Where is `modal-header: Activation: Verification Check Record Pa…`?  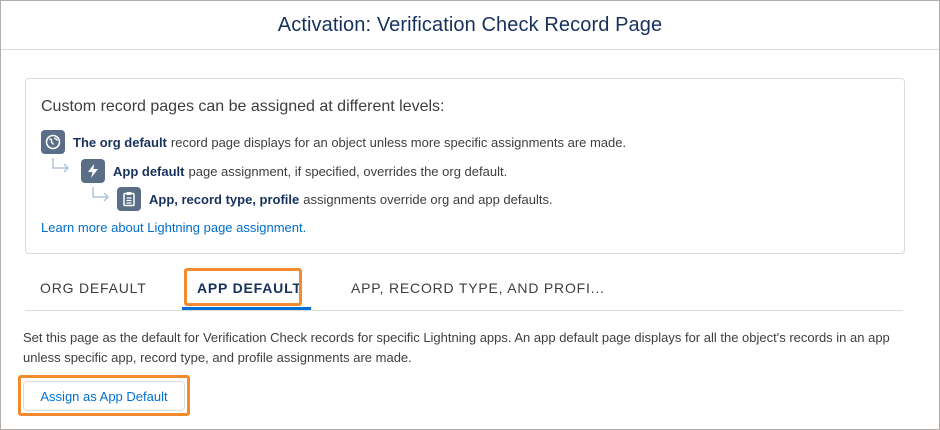
modal-header: Activation: Verification Check Record Pa… is located at coordinates (470, 25).